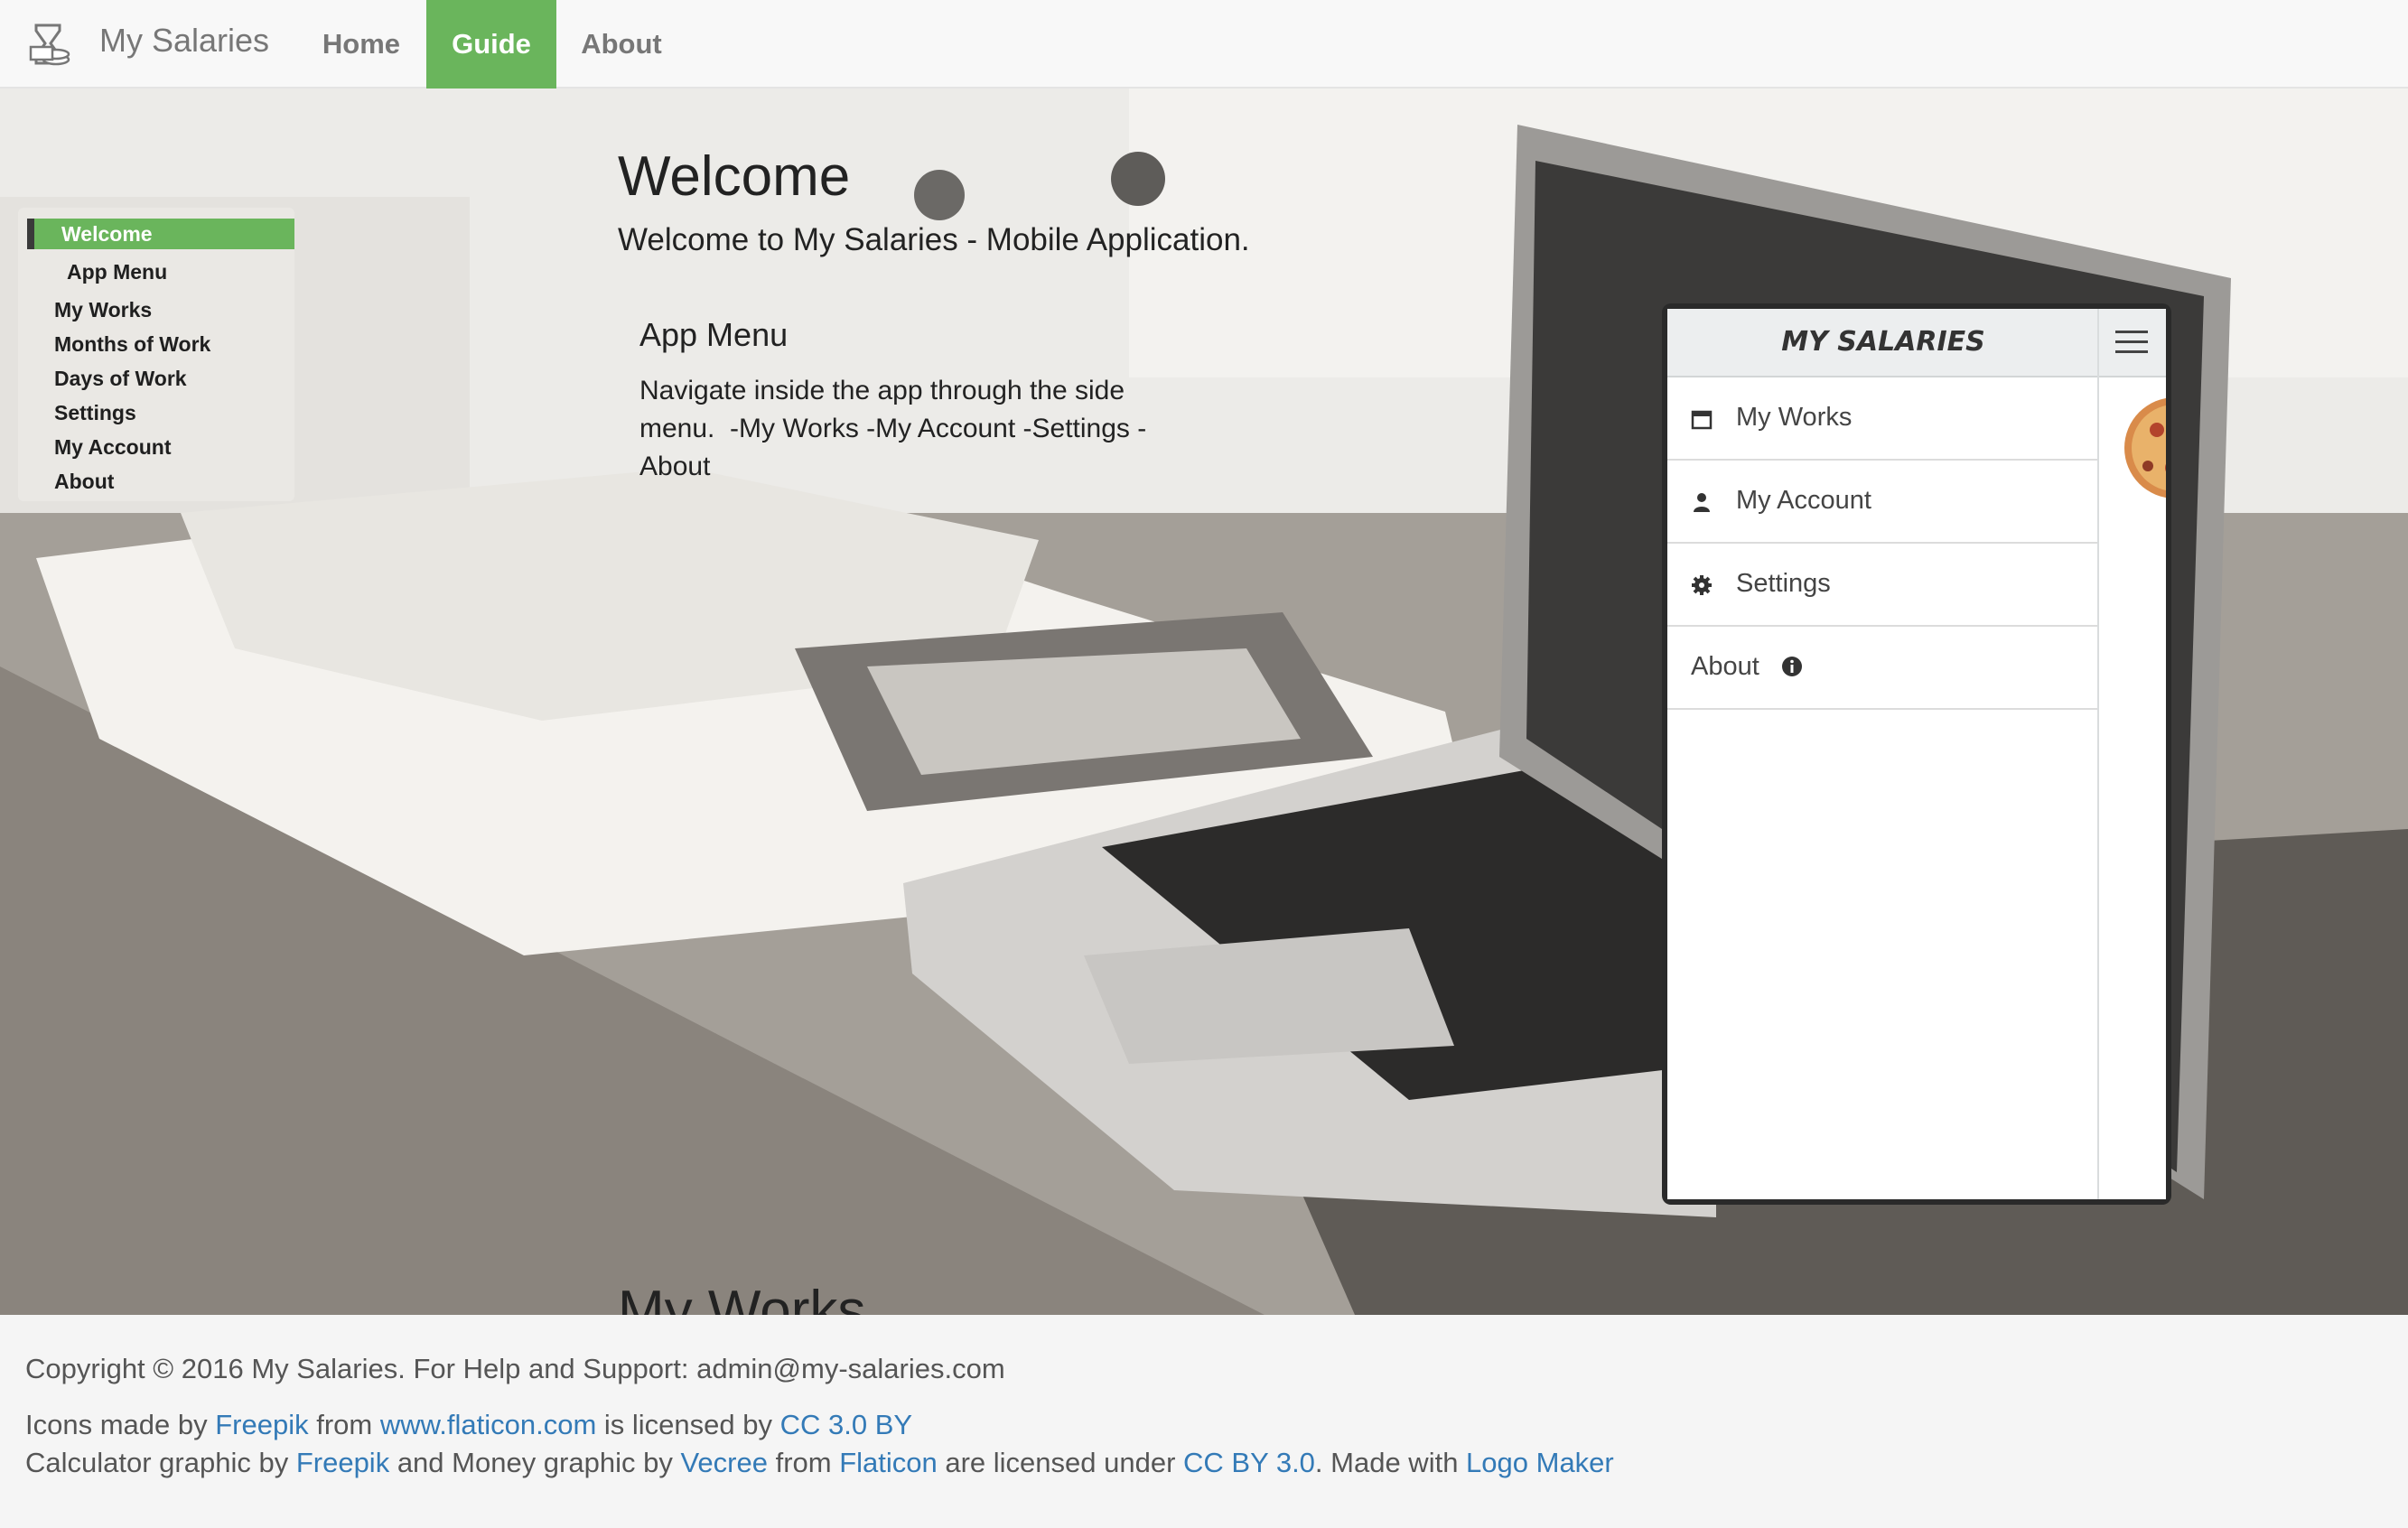 The width and height of the screenshot is (2408, 1528). I want to click on app-divider, so click(2098, 754).